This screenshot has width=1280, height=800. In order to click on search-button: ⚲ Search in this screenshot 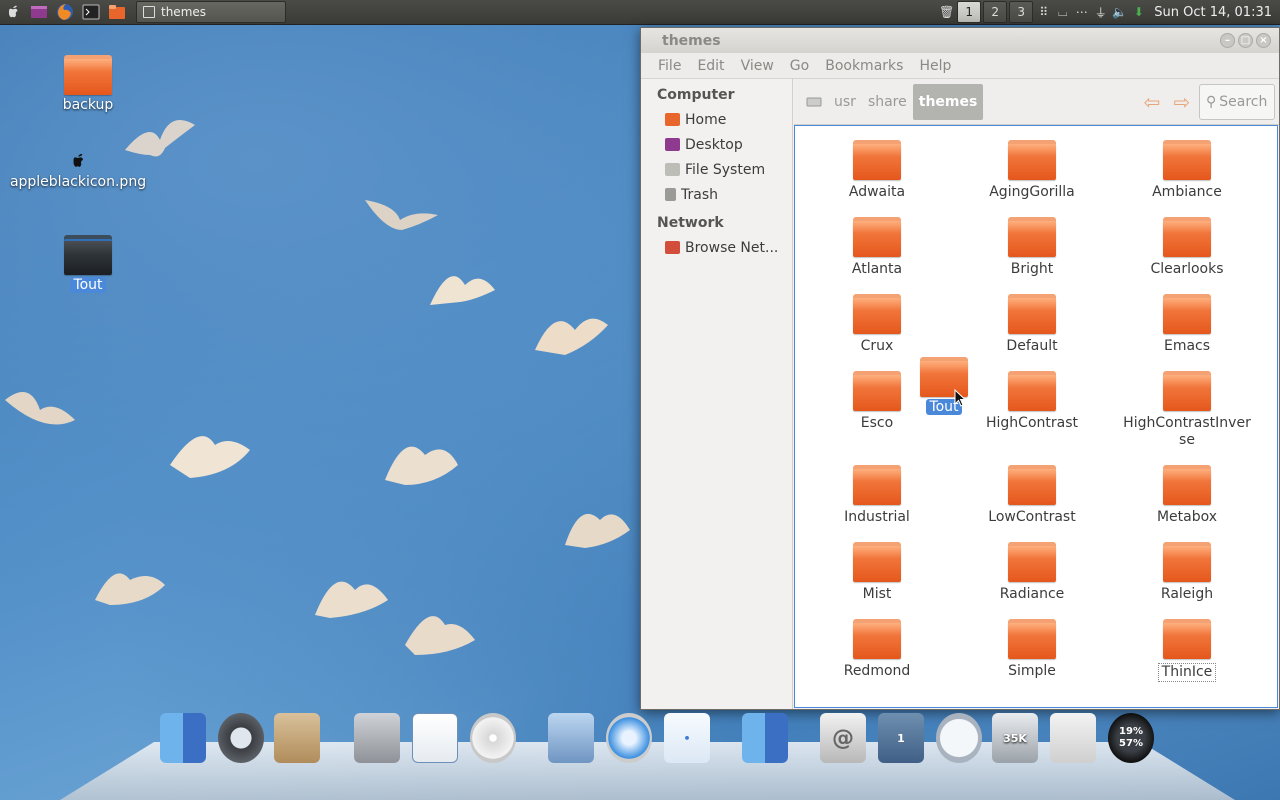, I will do `click(1237, 101)`.